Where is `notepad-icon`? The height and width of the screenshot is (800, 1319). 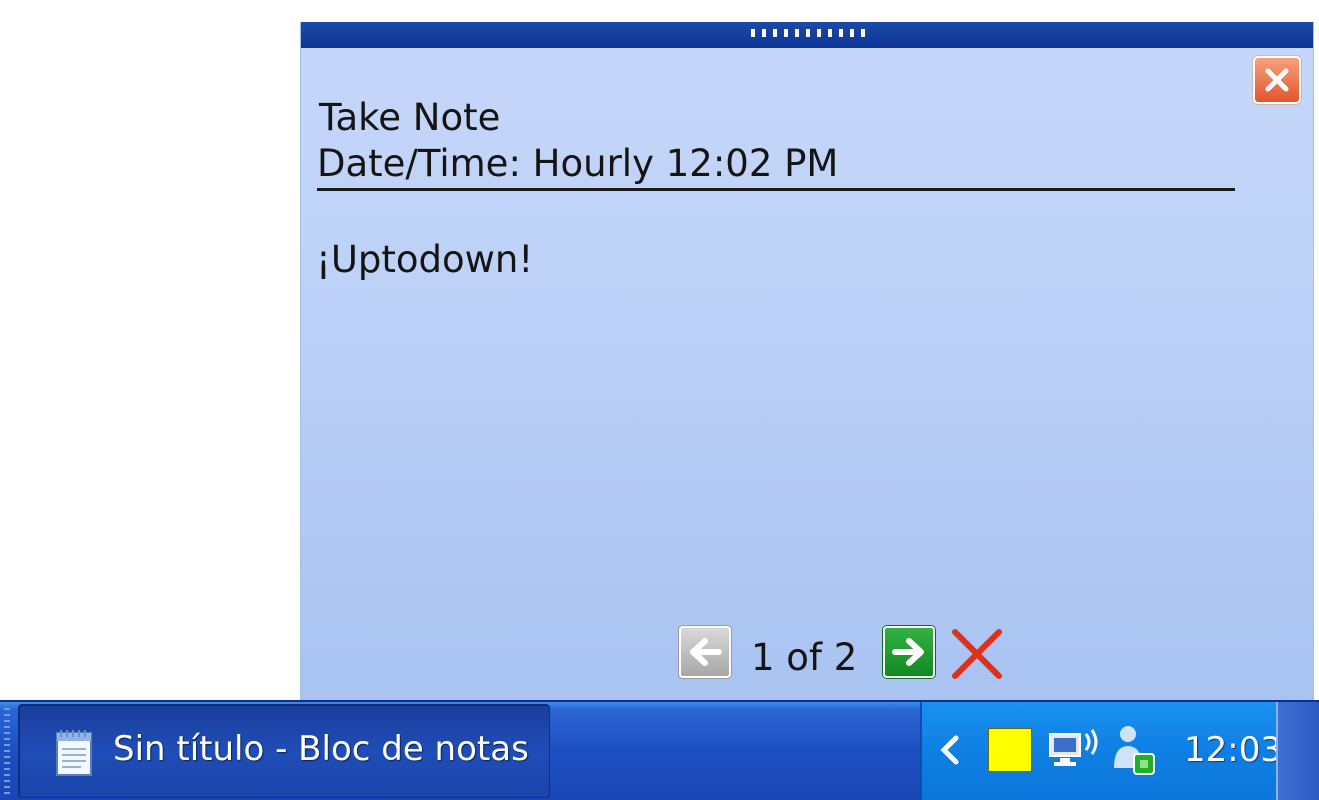
notepad-icon is located at coordinates (74, 753).